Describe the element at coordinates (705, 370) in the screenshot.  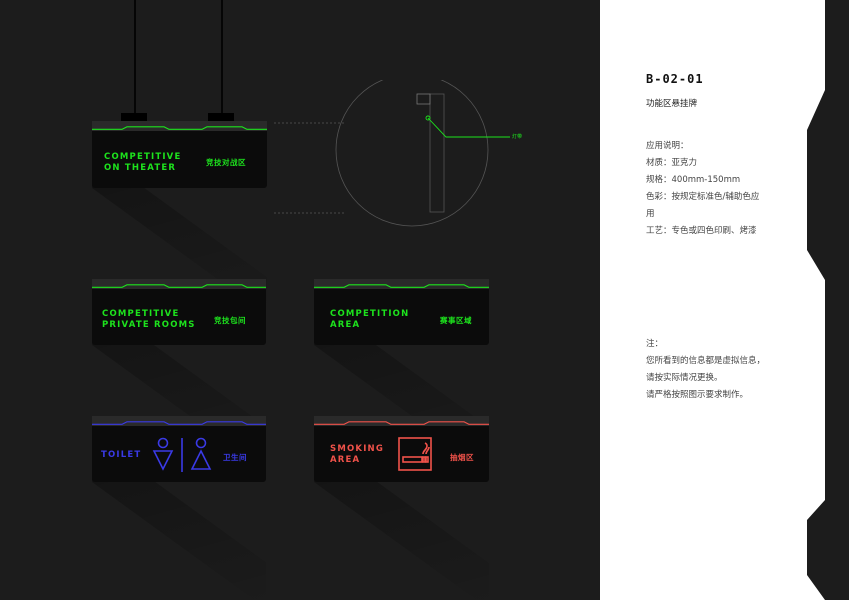
I see `disclaimer-notes: 注： 您所看到的信息都是虚拟信息， 请按实际情况更换。 请严格按照图示要求制作。` at that location.